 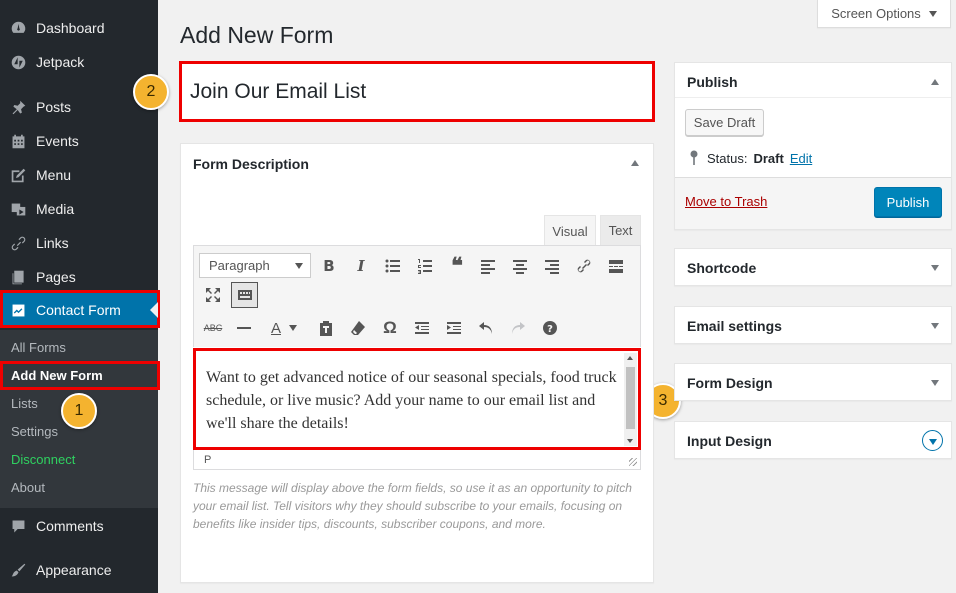 What do you see at coordinates (79, 243) in the screenshot?
I see `menu-item-links: Links` at bounding box center [79, 243].